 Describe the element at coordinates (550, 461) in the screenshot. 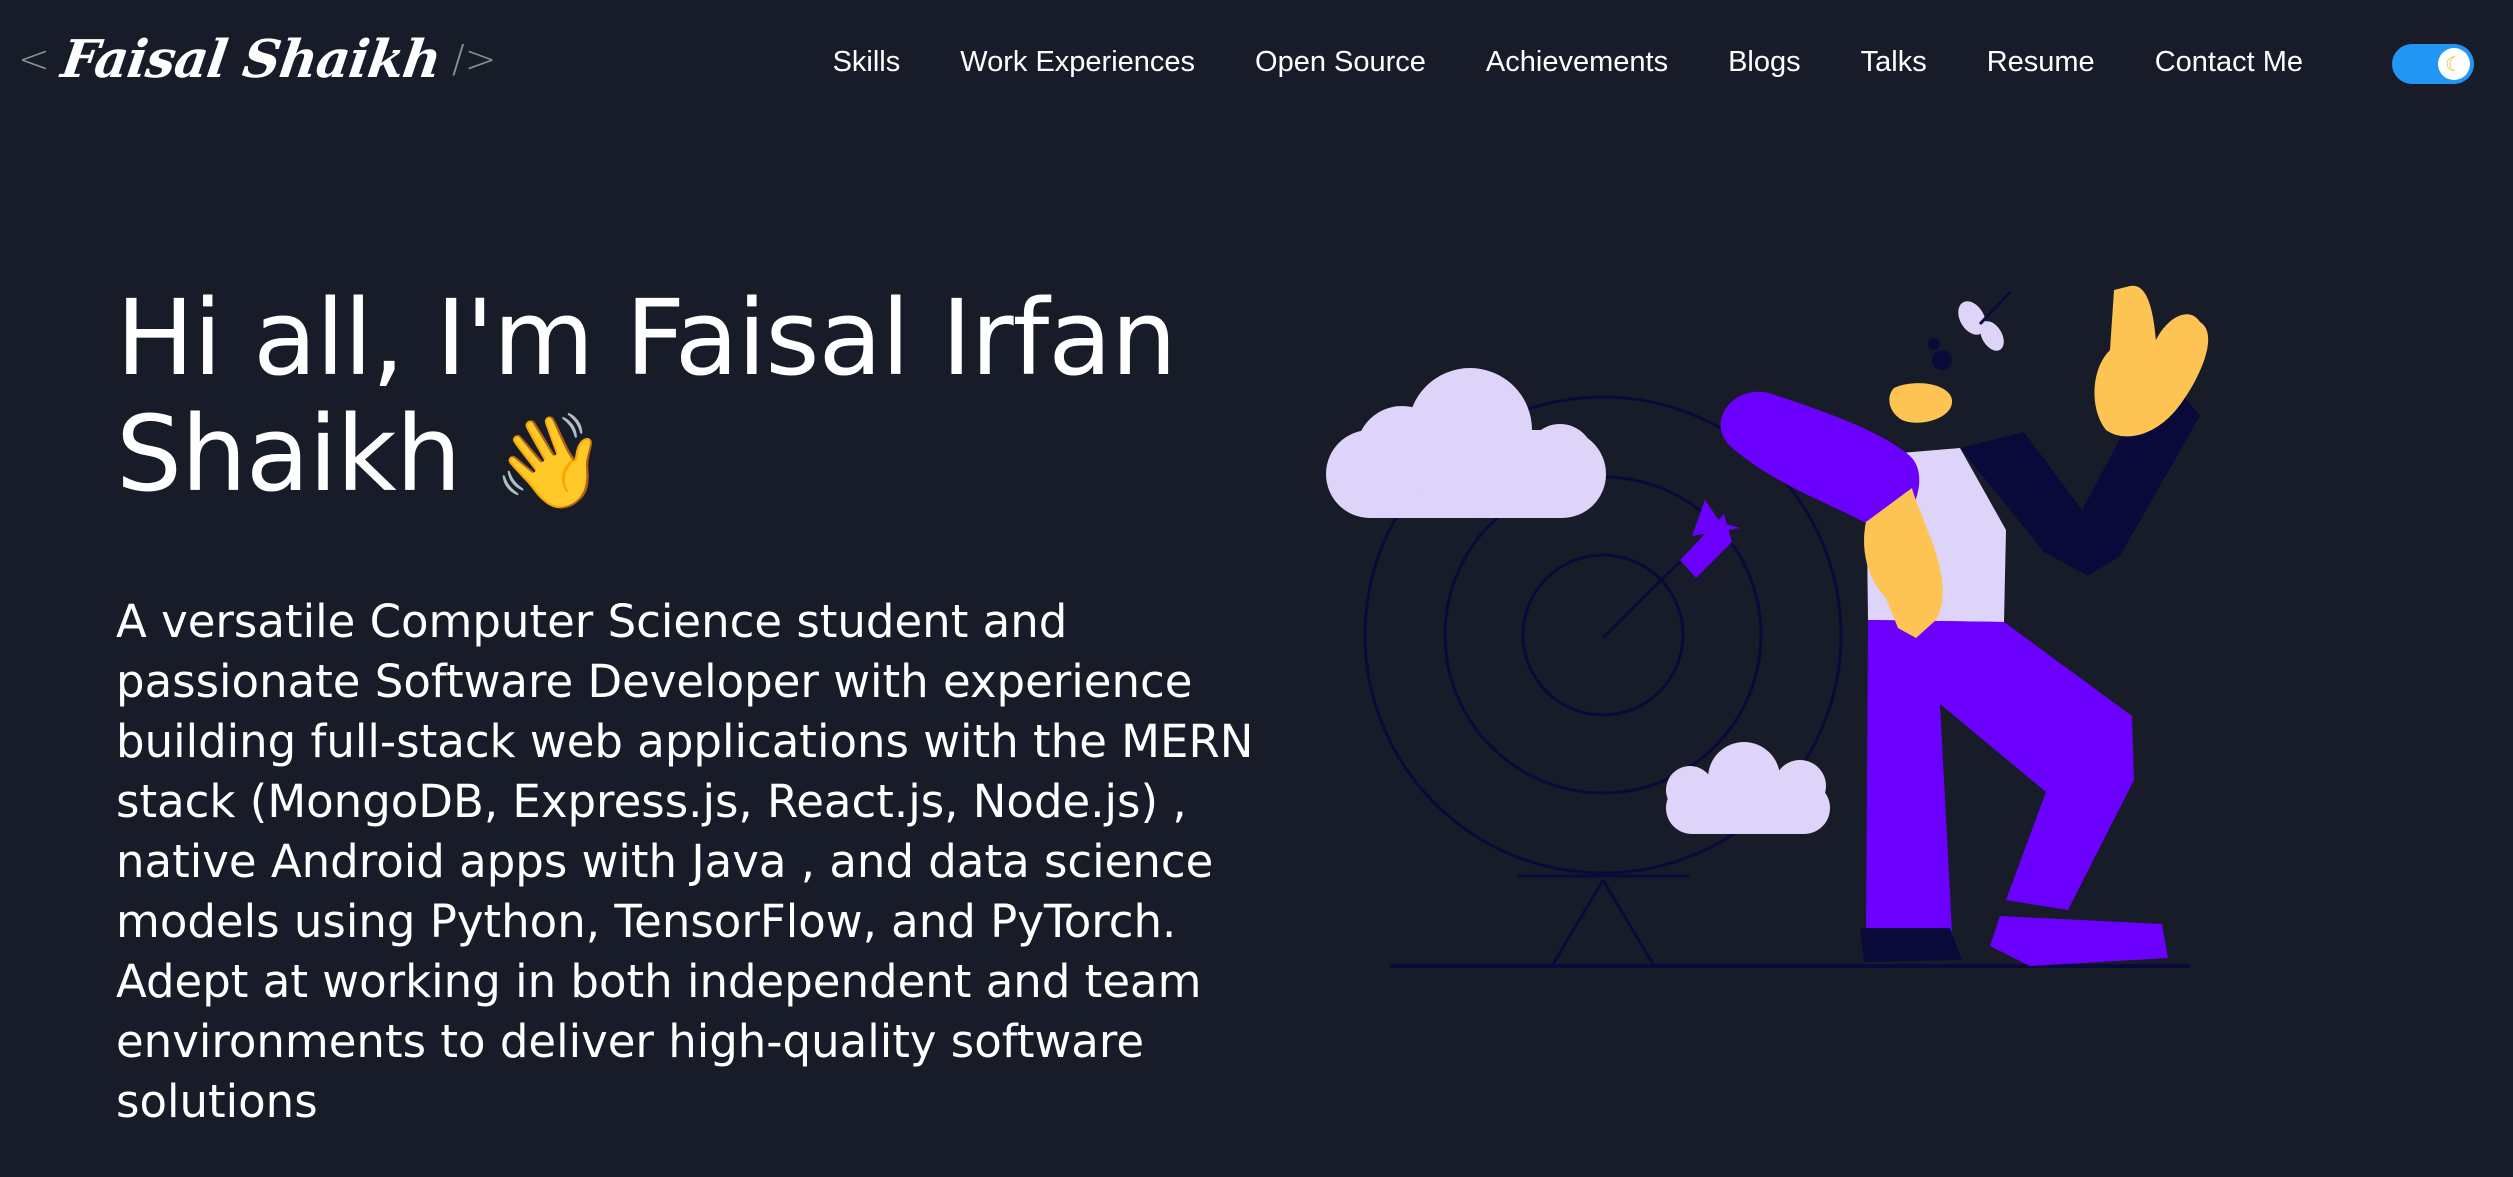

I see `waving-hand-icon: 👋` at that location.